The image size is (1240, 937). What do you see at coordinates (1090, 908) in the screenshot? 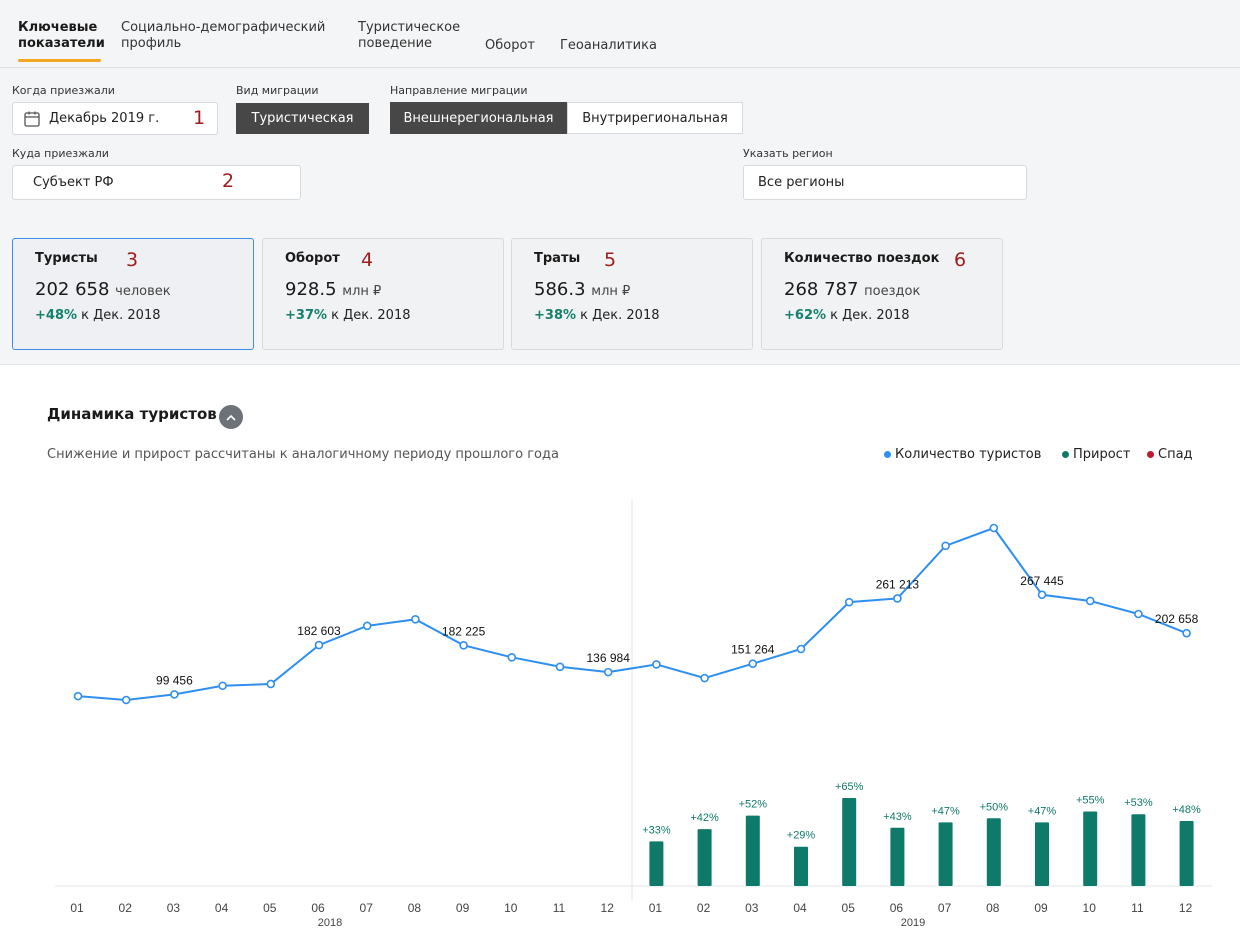
I see `x-tick-label: 10` at bounding box center [1090, 908].